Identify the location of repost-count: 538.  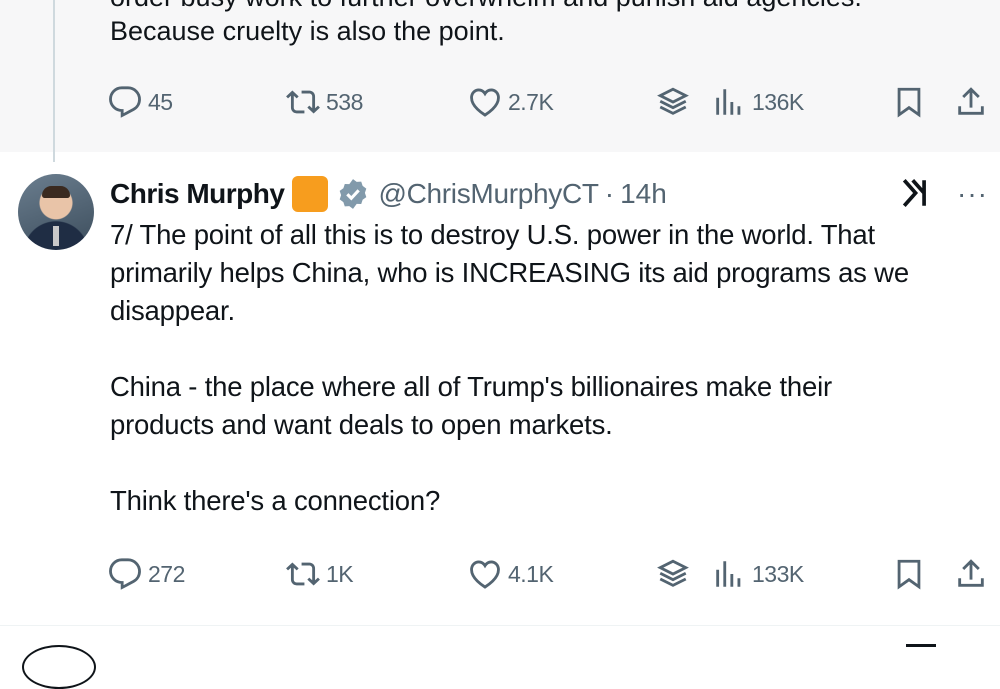
(344, 101).